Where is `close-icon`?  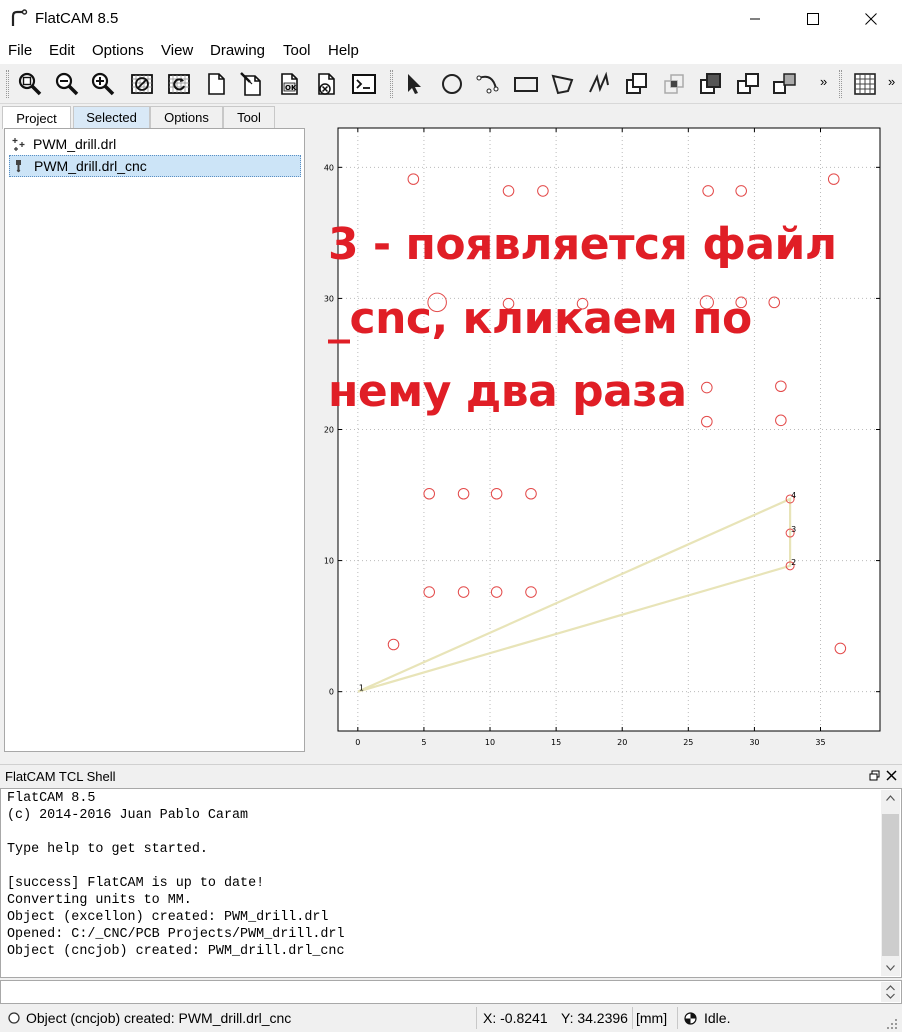
close-icon is located at coordinates (871, 19).